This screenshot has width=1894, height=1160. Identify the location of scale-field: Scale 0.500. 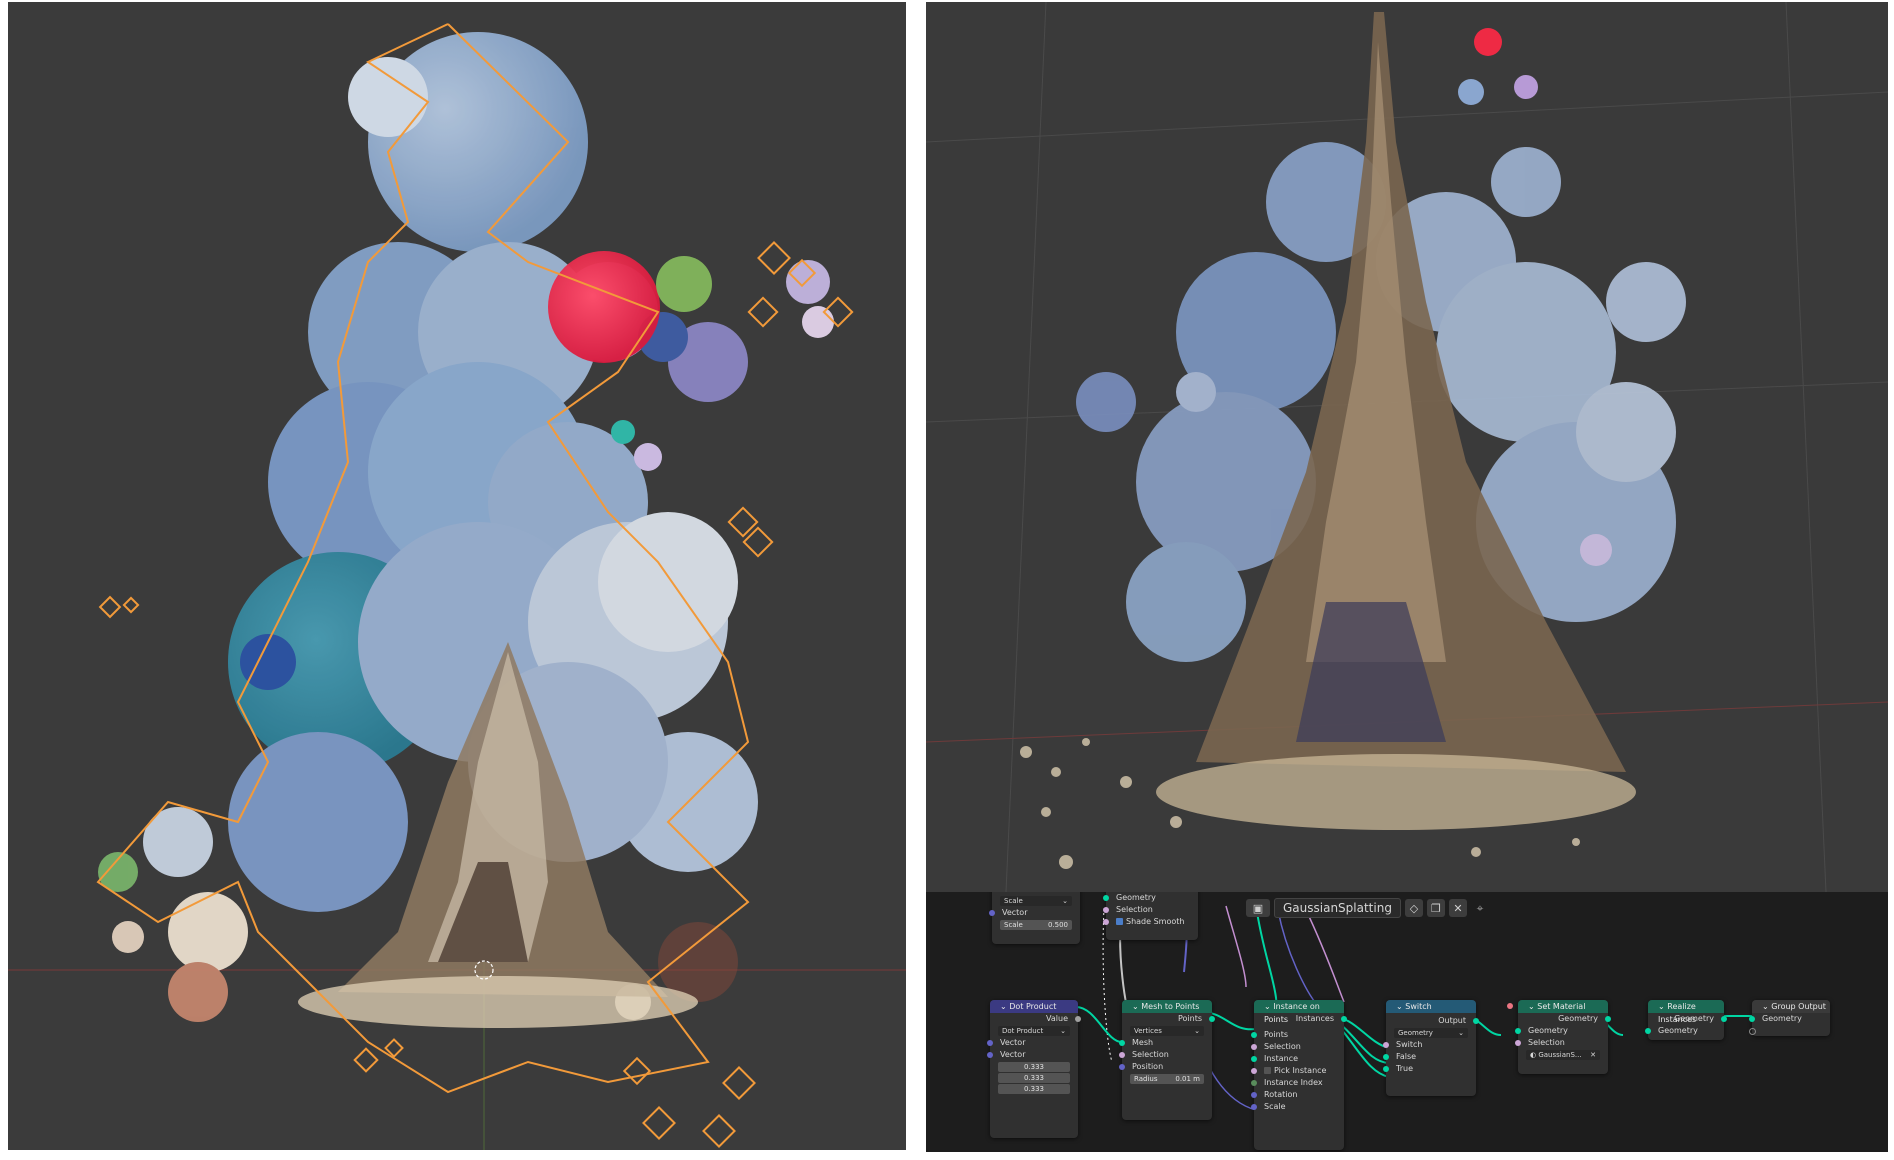
(1036, 925).